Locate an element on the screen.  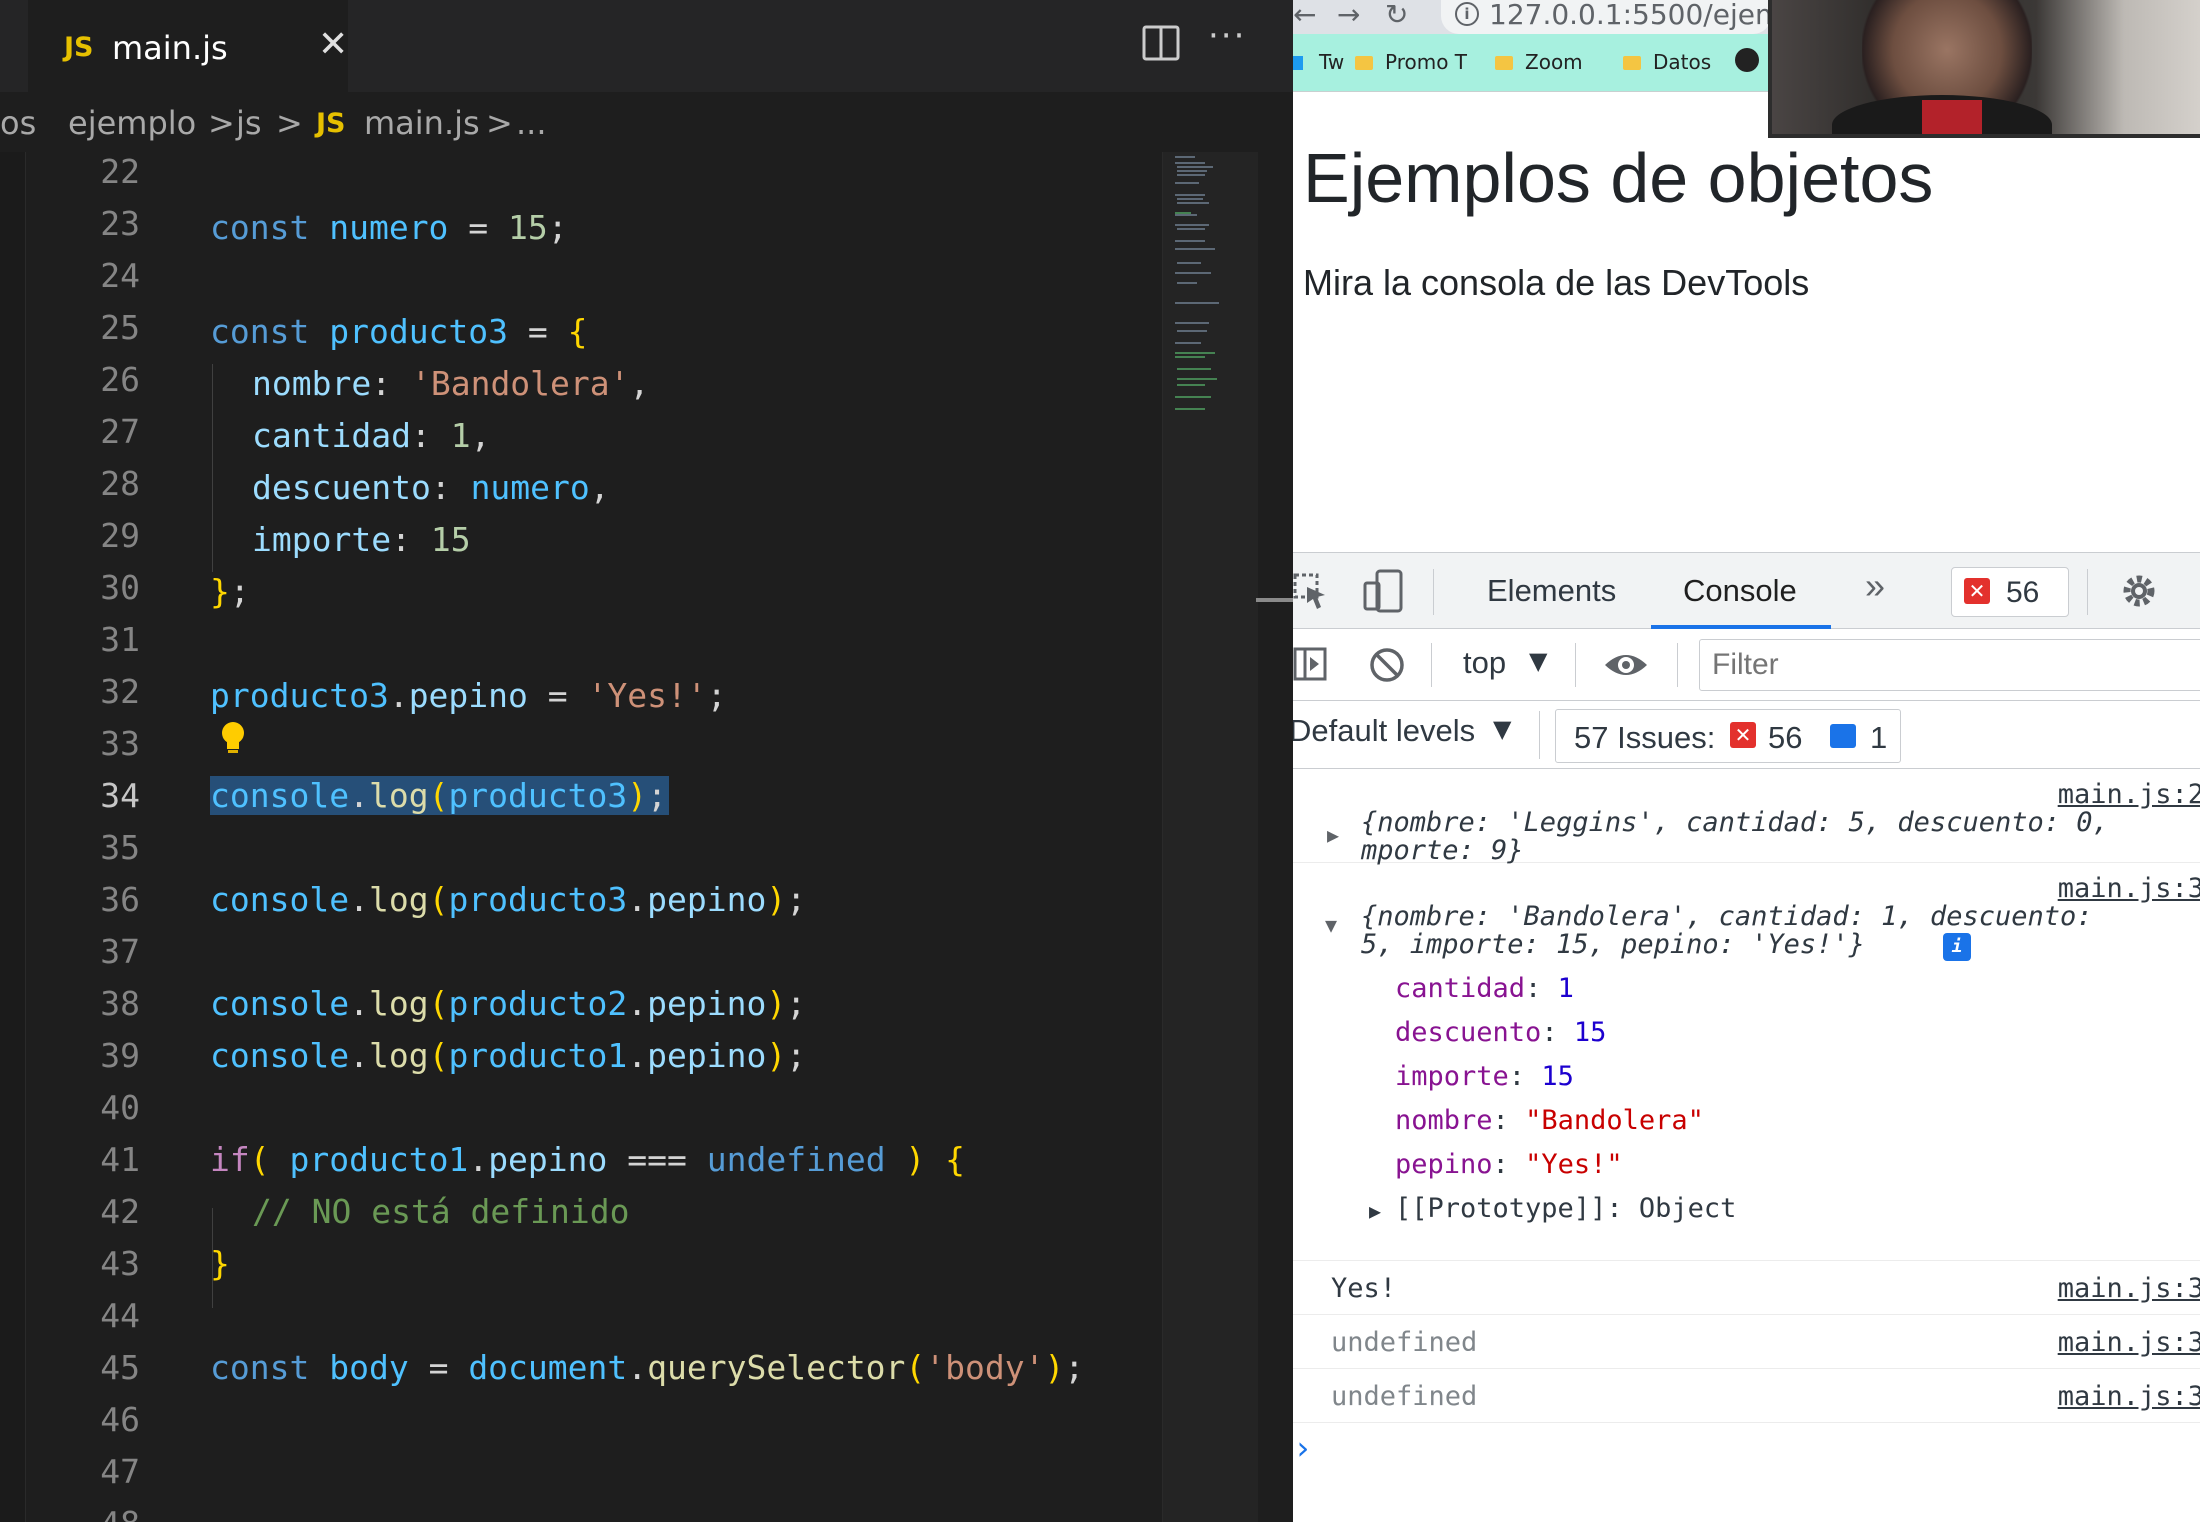
code-line-38: console.log(producto2.pepino); is located at coordinates (508, 1003).